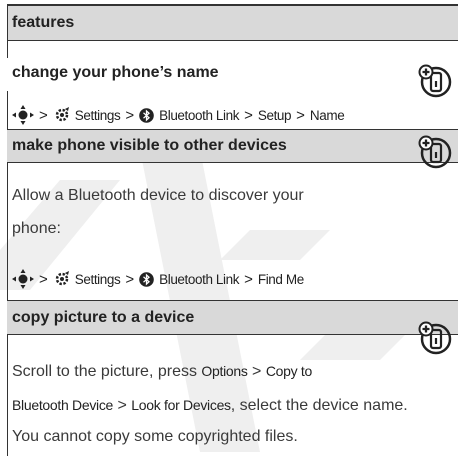  What do you see at coordinates (115, 72) in the screenshot?
I see `section-title: change your phone’s name` at bounding box center [115, 72].